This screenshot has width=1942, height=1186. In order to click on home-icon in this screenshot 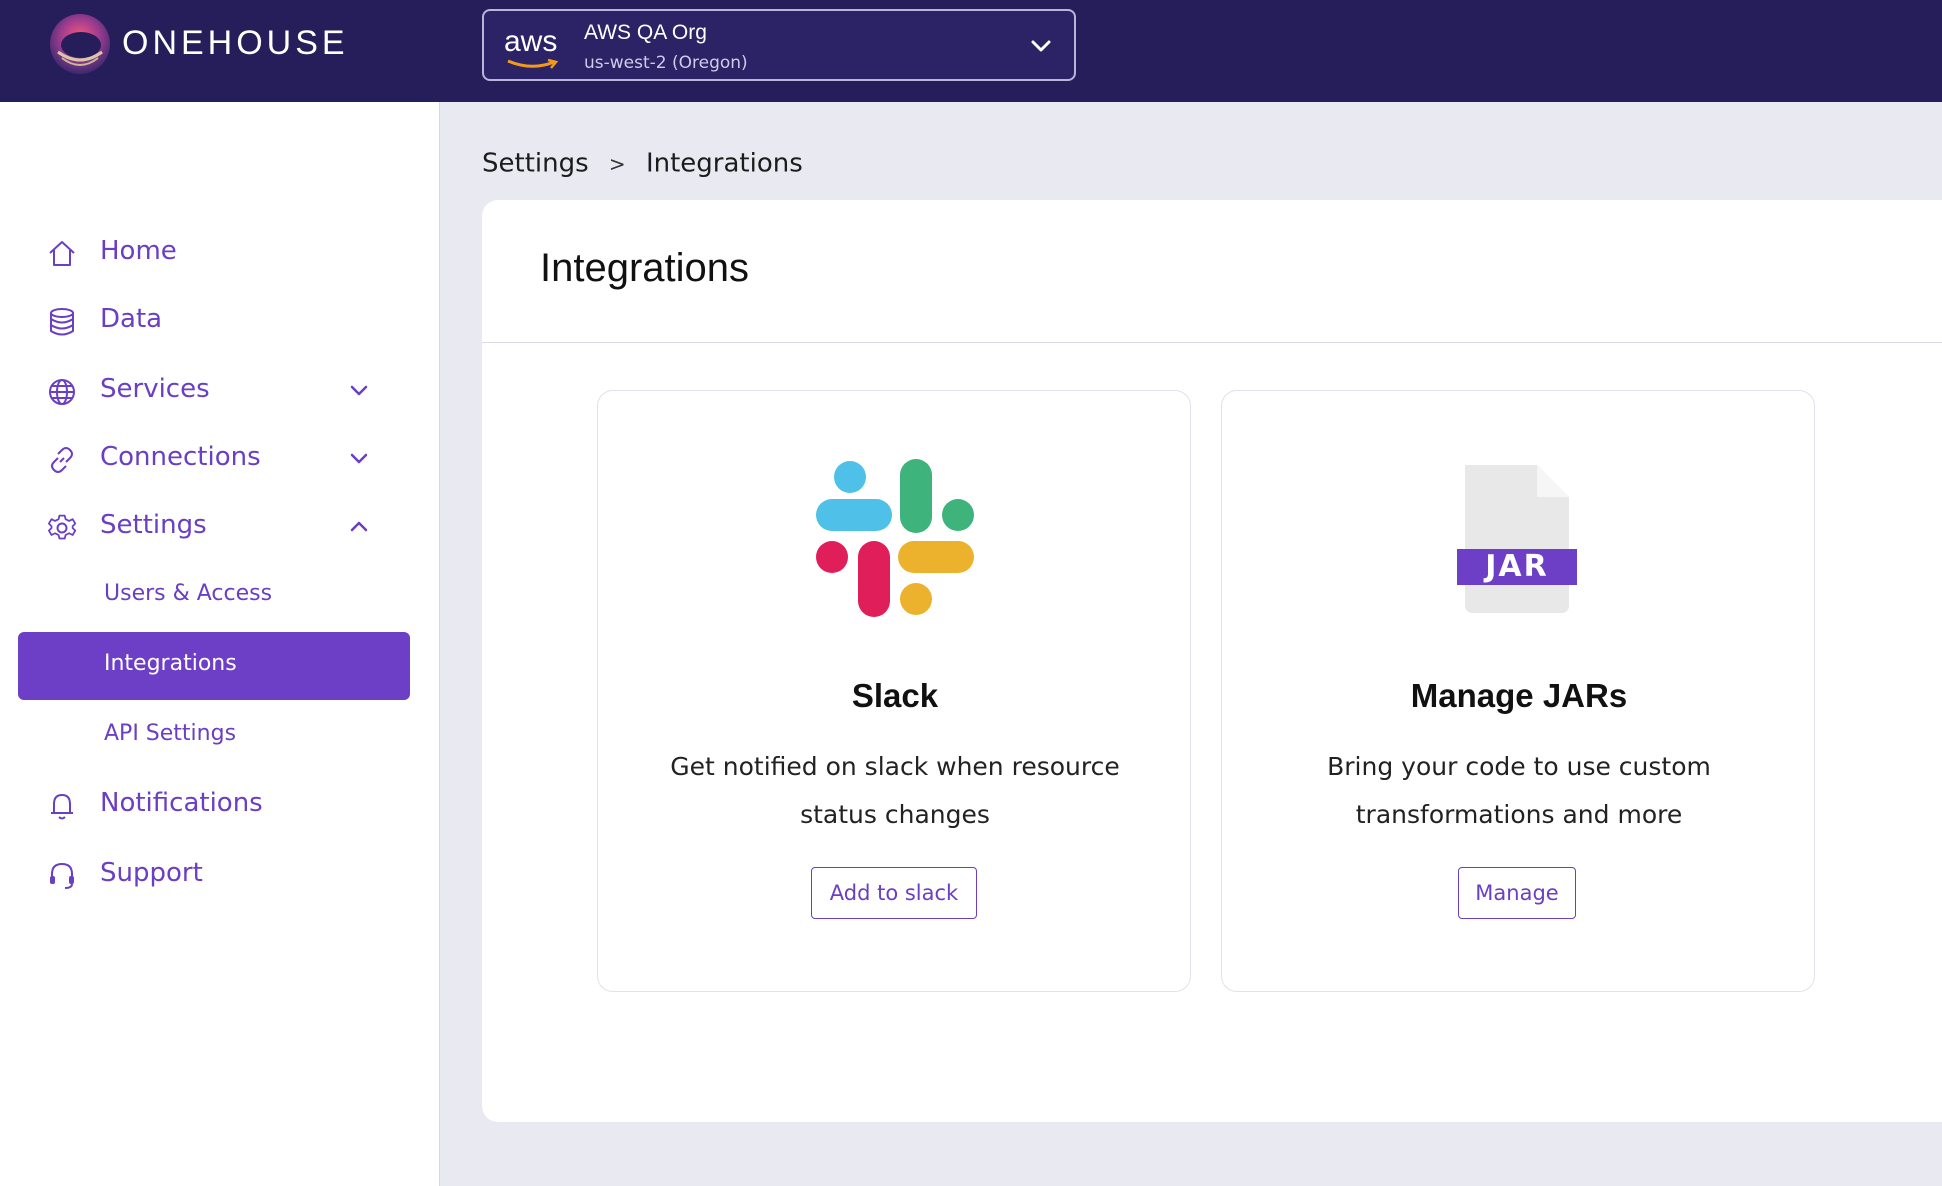, I will do `click(62, 253)`.